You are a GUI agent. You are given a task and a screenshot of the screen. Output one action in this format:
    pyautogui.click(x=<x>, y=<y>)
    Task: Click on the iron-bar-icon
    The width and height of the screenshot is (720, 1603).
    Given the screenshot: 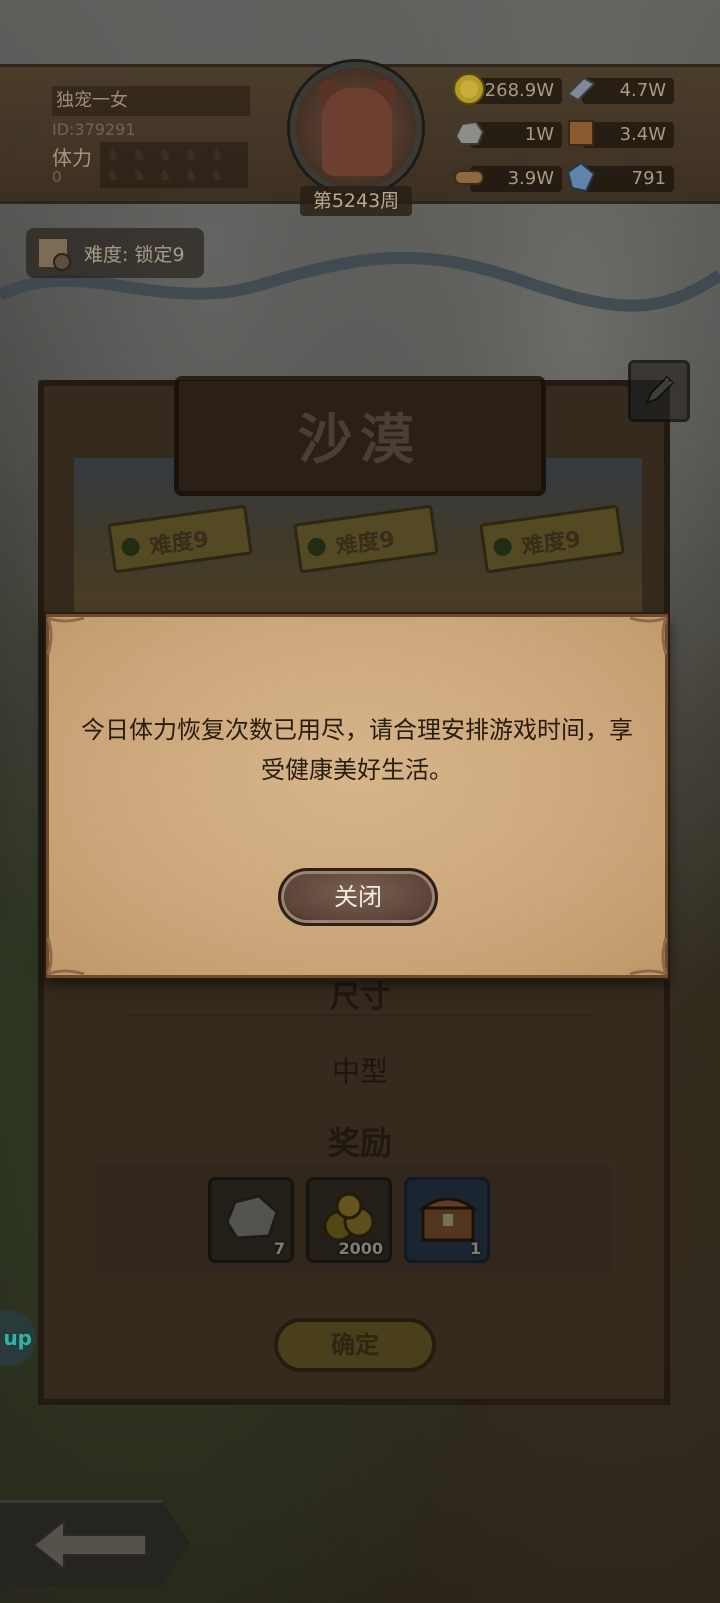 What is the action you would take?
    pyautogui.click(x=581, y=89)
    